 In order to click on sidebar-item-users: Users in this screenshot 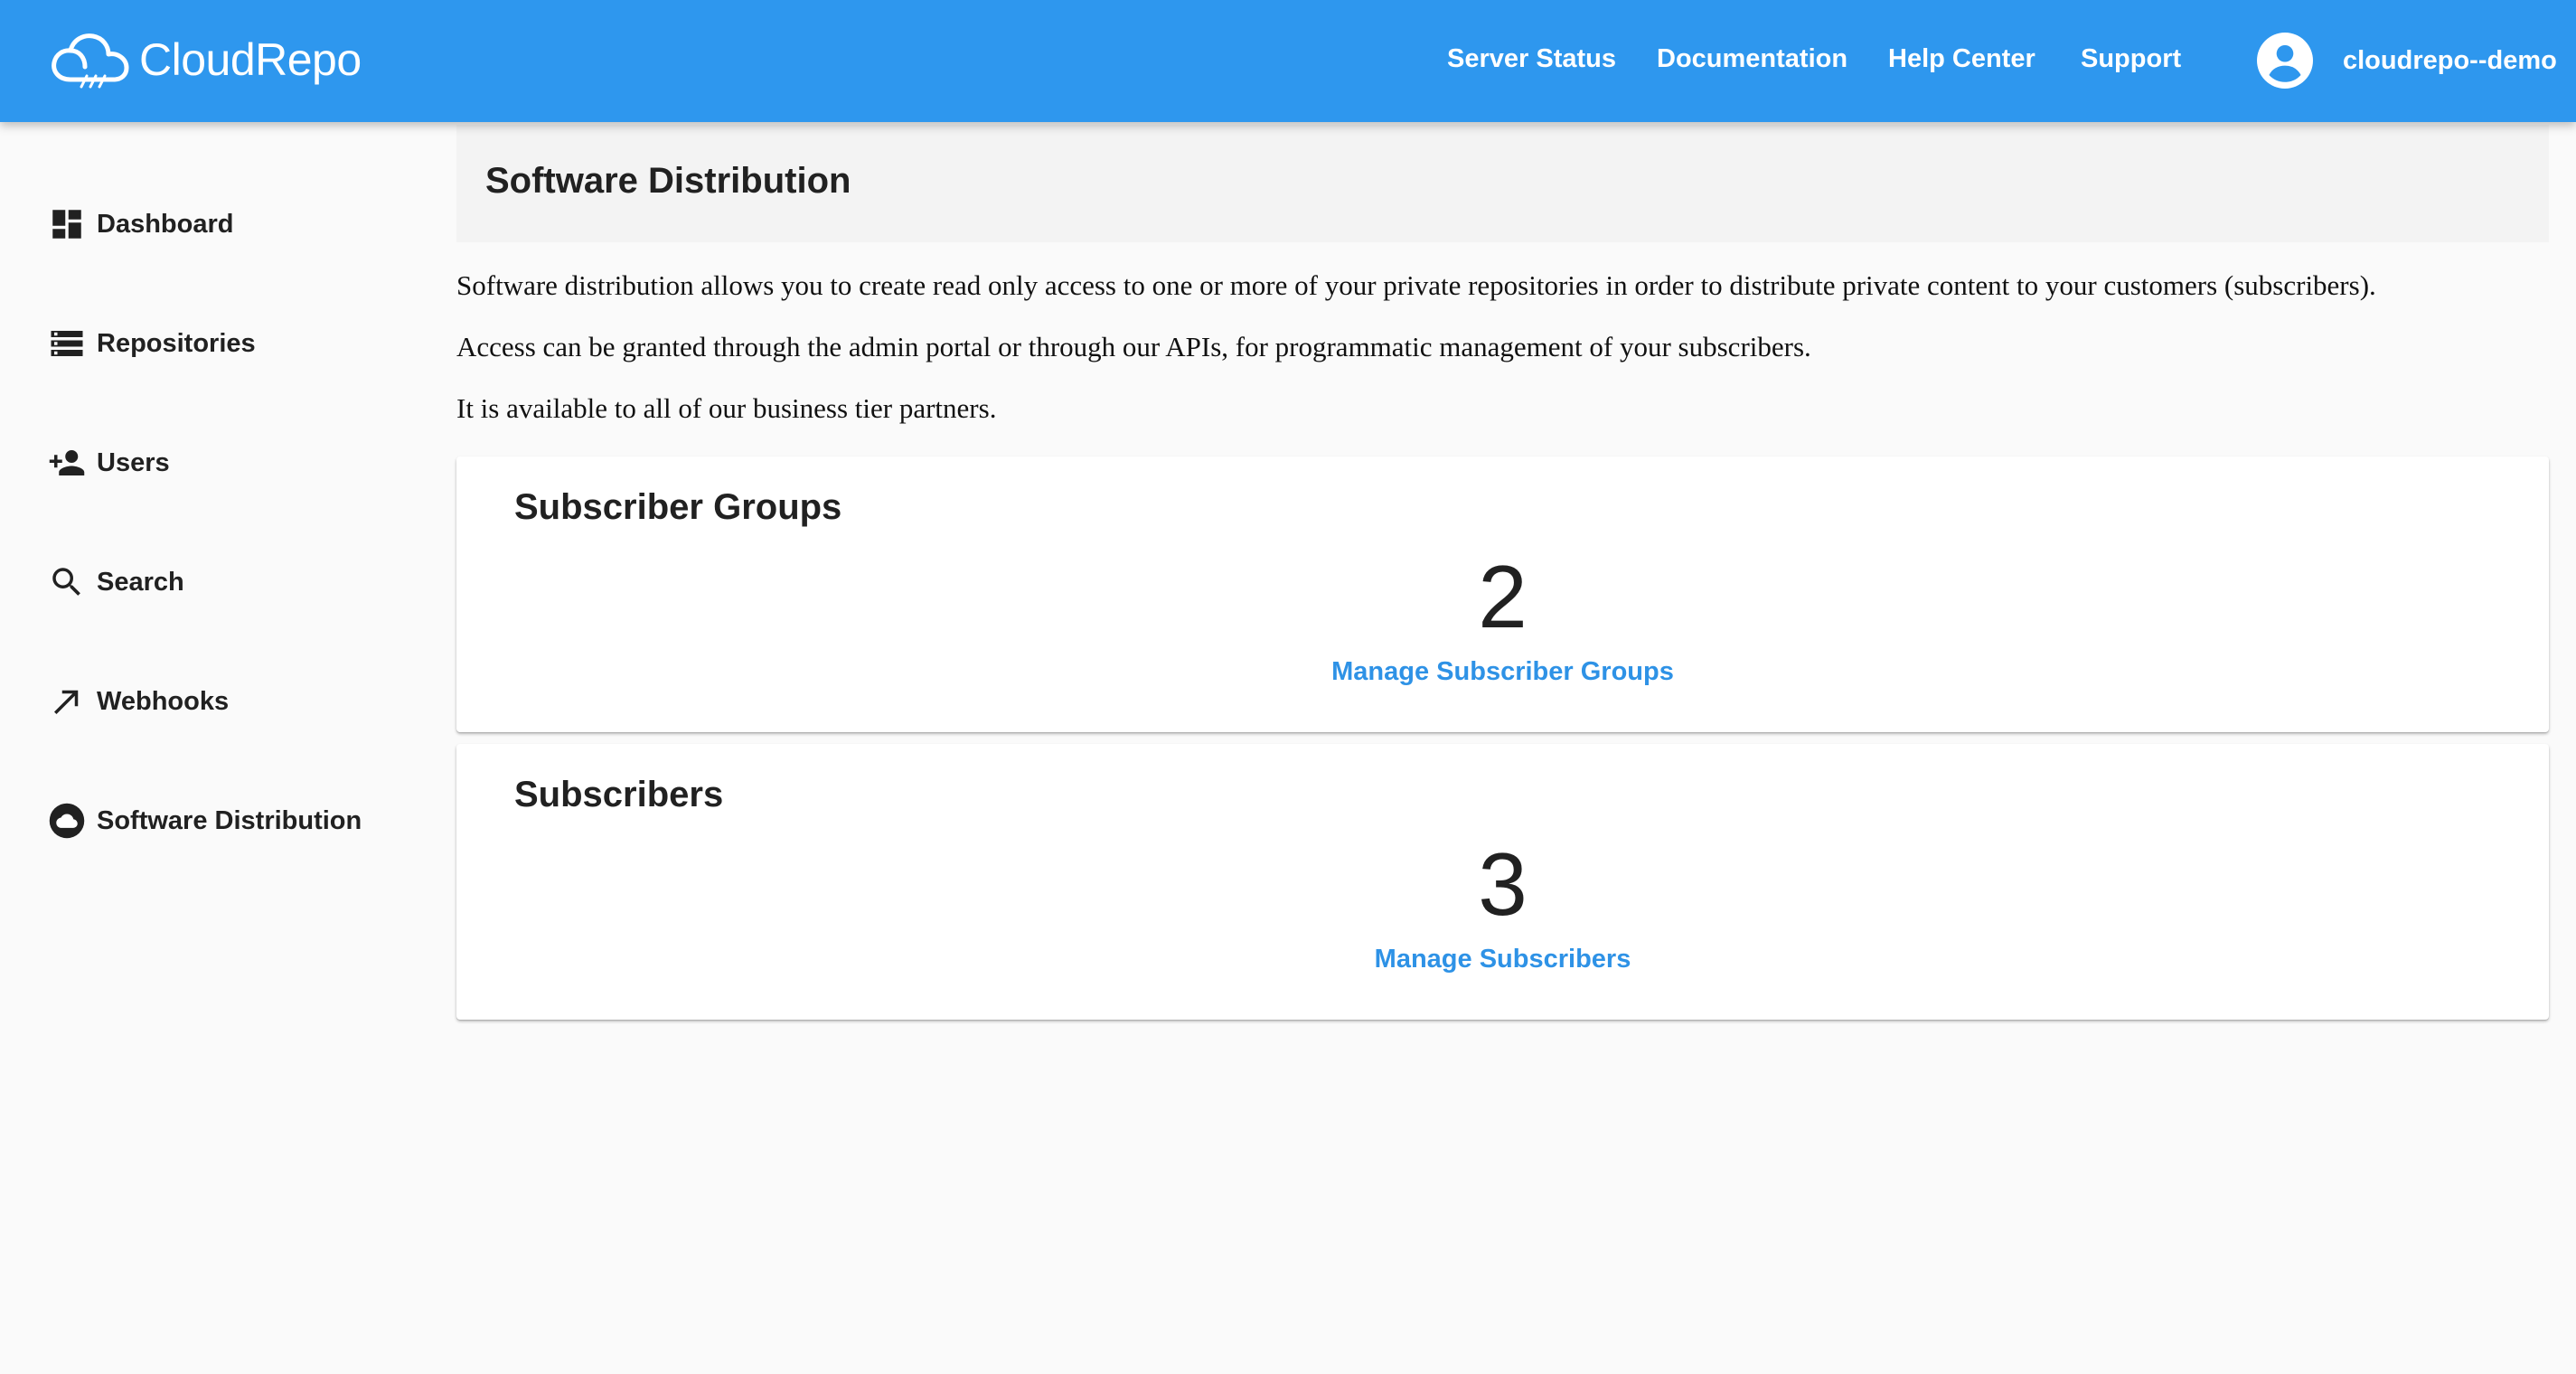, I will do `click(108, 463)`.